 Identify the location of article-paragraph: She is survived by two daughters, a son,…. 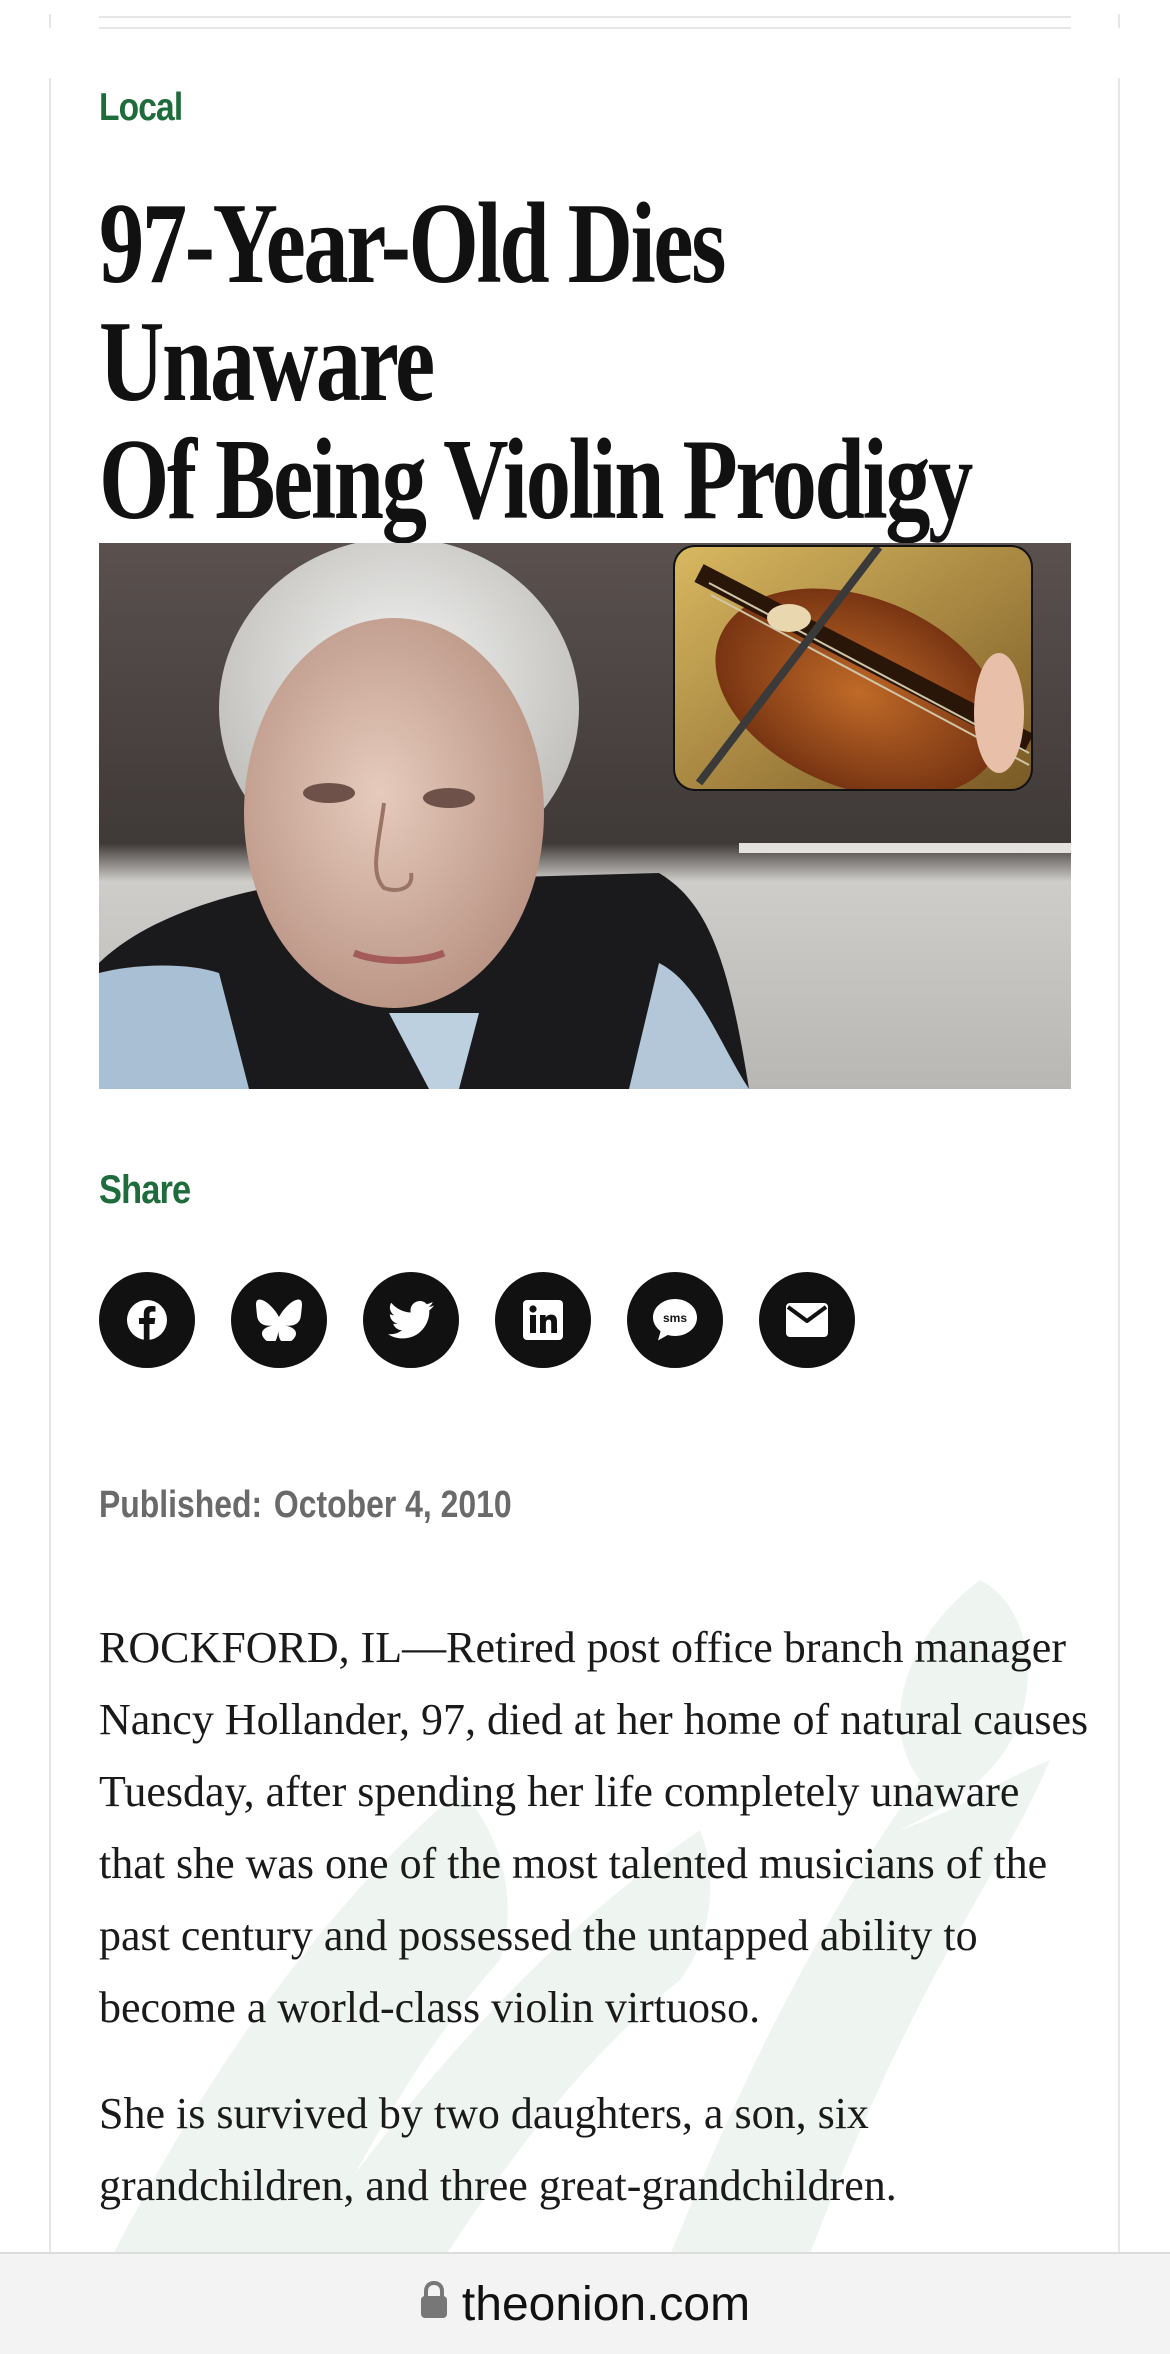
(498, 2149).